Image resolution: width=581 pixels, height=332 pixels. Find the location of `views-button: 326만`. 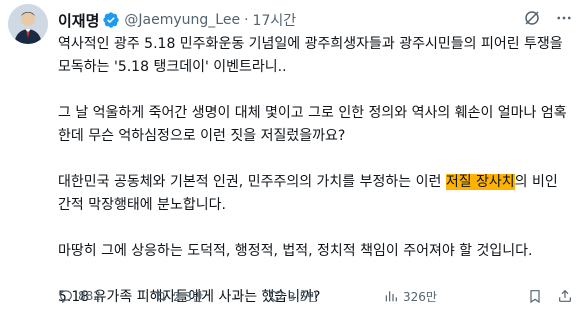

views-button: 326만 is located at coordinates (443, 296).